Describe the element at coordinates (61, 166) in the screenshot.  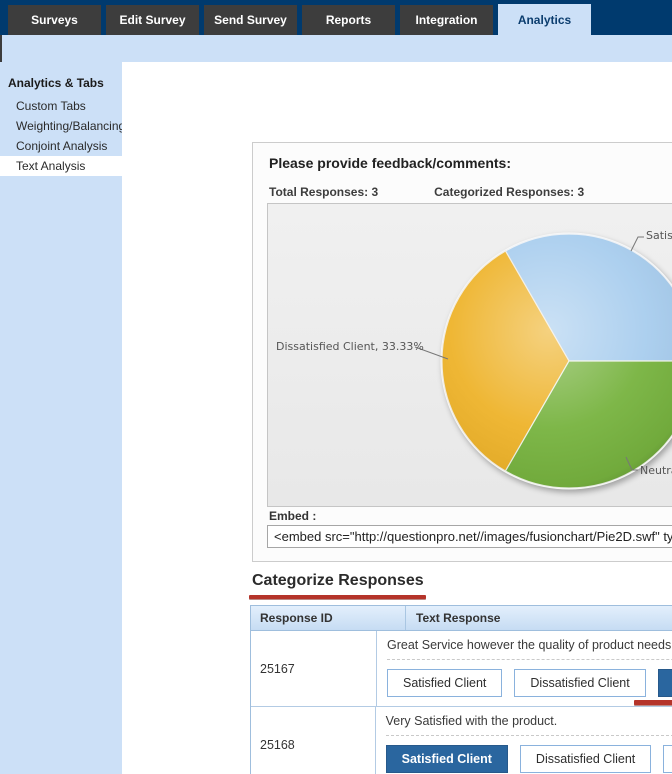
I see `sidebar-item-text-analysis: Text Analysis` at that location.